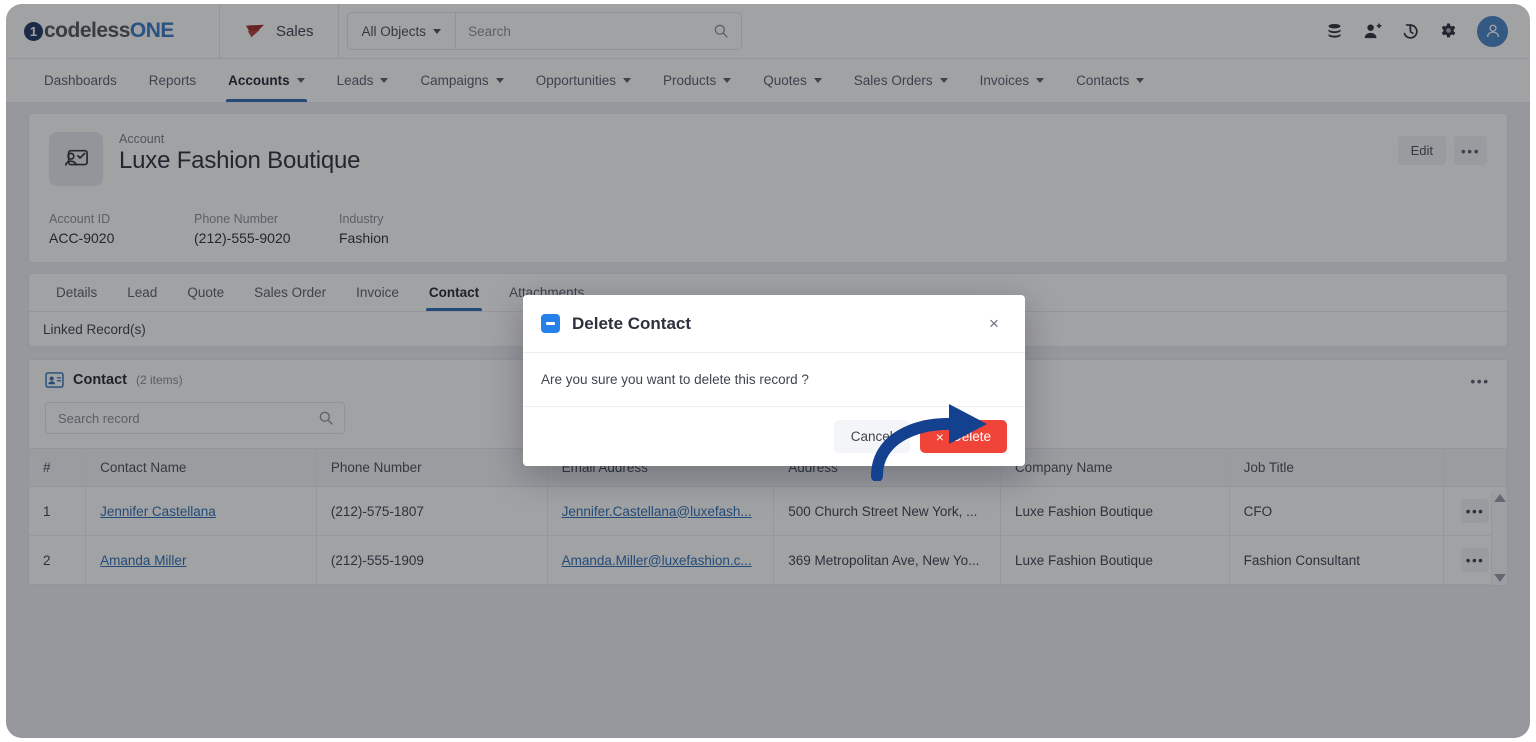 The width and height of the screenshot is (1536, 742). Describe the element at coordinates (550, 323) in the screenshot. I see `minus-square-icon` at that location.